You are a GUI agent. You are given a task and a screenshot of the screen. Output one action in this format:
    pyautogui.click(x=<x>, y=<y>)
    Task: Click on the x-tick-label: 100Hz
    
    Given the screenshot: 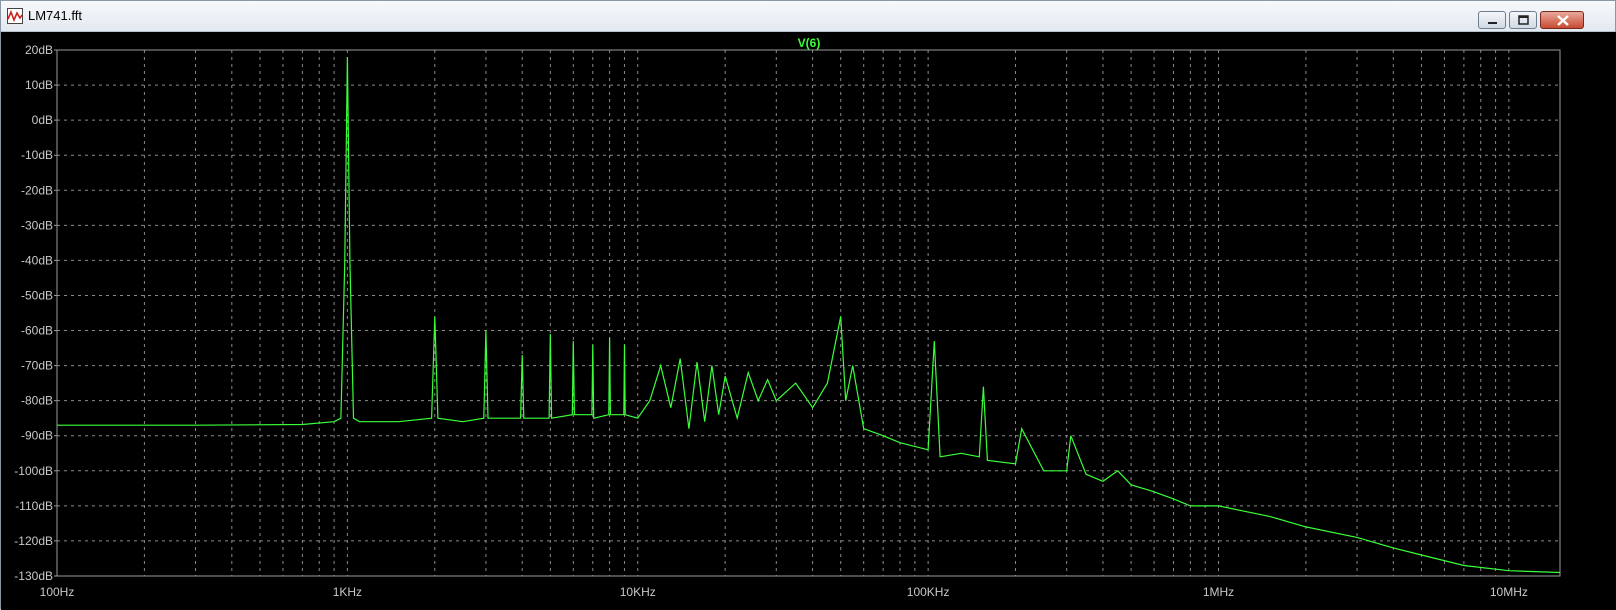 What is the action you would take?
    pyautogui.click(x=57, y=592)
    